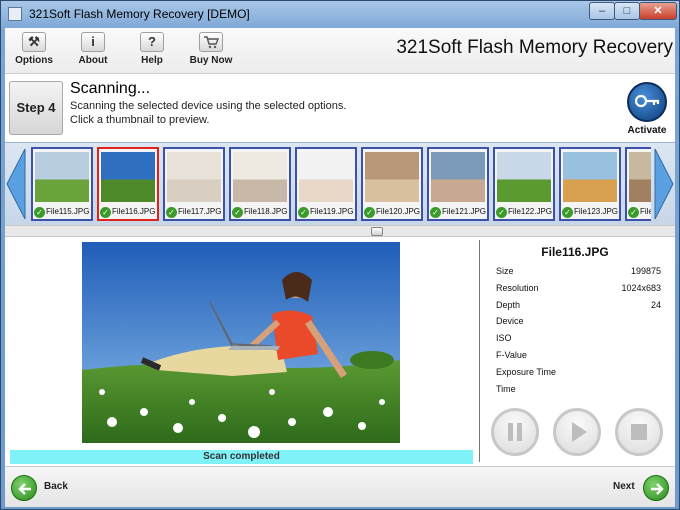 The width and height of the screenshot is (680, 510). Describe the element at coordinates (479, 351) in the screenshot. I see `panel-divider` at that location.